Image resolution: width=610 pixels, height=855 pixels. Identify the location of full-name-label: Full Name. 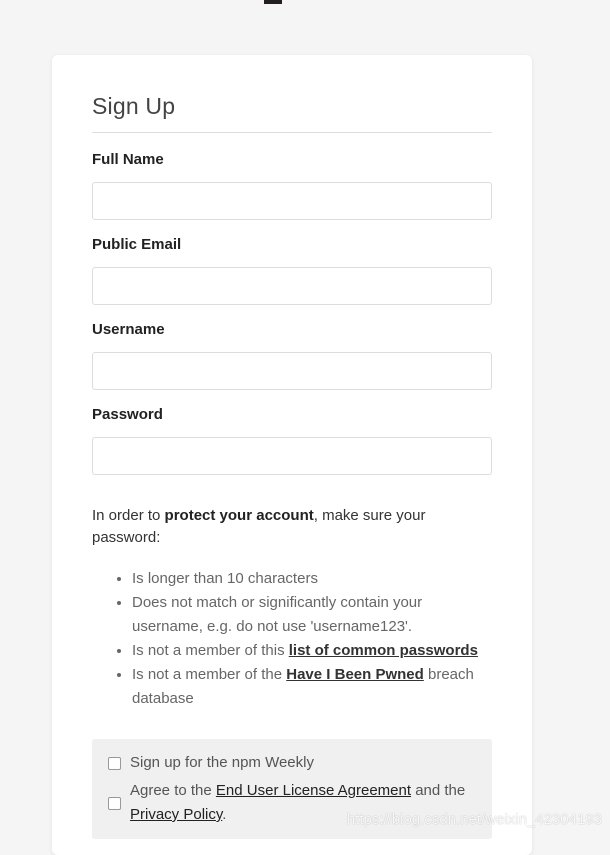
(128, 159).